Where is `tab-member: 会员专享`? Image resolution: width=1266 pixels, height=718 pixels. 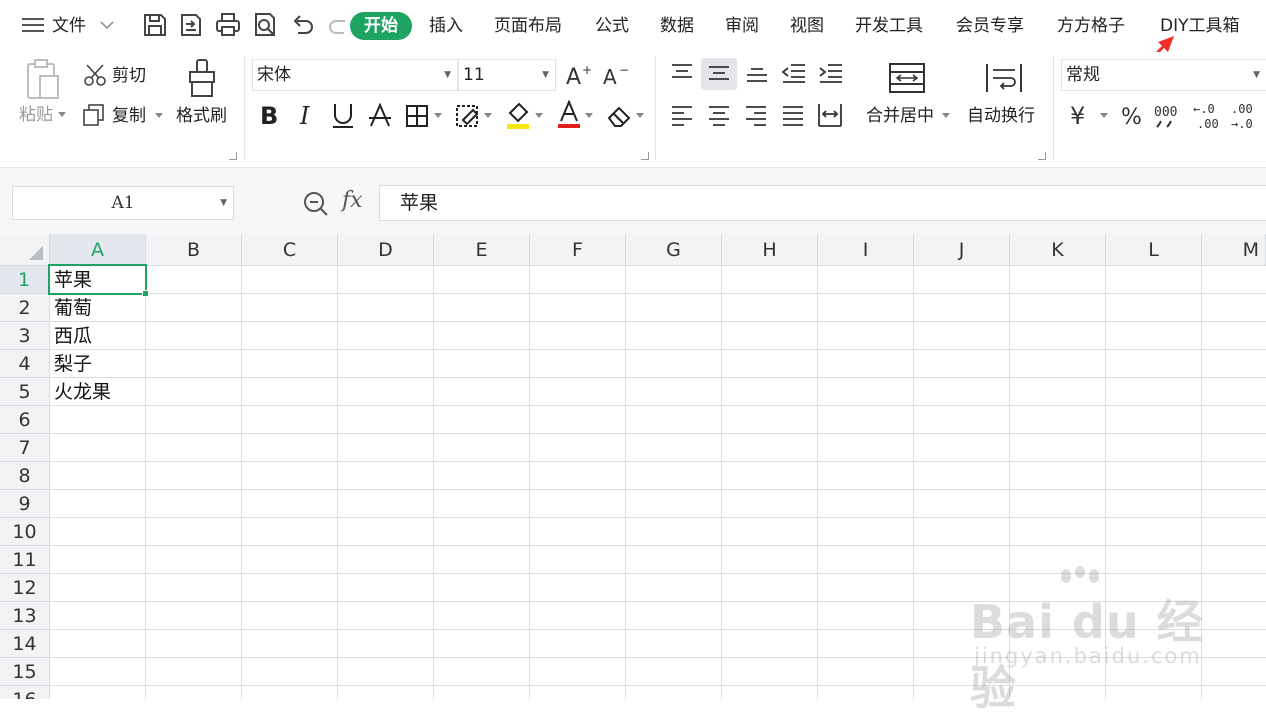
tab-member: 会员专享 is located at coordinates (990, 26).